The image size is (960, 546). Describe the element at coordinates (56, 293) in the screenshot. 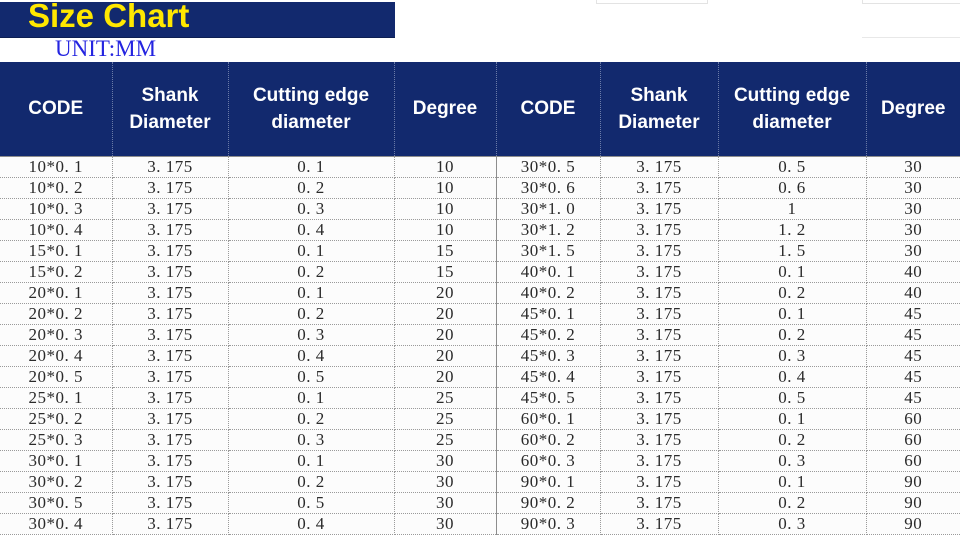

I see `table-cell: 20*0. 1` at that location.